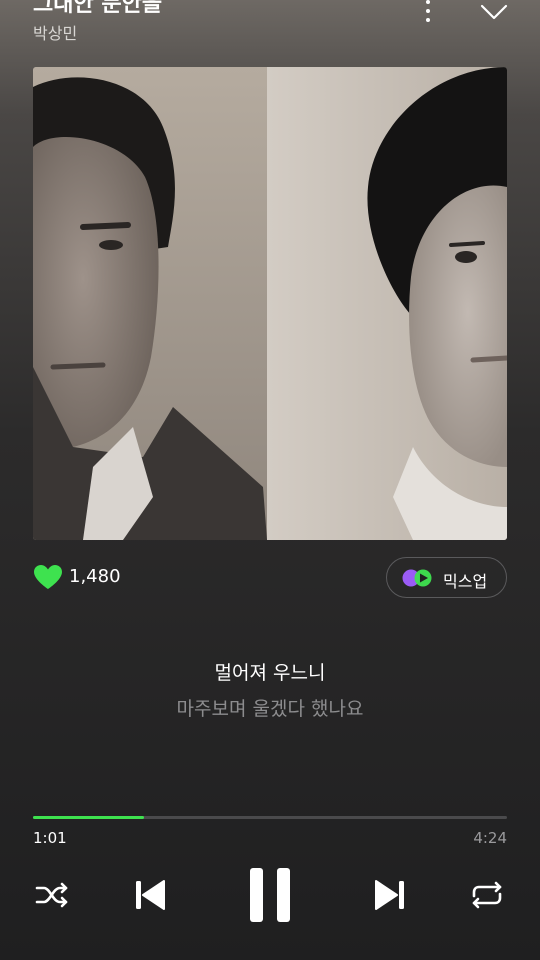 This screenshot has width=540, height=960. Describe the element at coordinates (270, 671) in the screenshot. I see `lyric-current-line: 멀어져 우느니` at that location.